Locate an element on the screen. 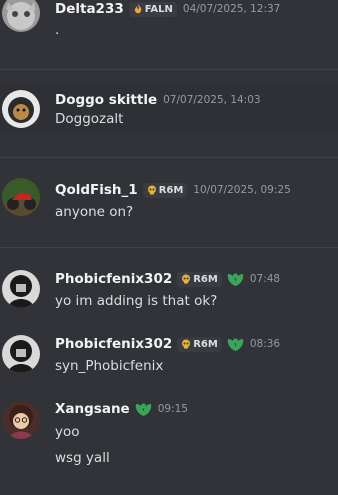  message-text: anyone on? is located at coordinates (94, 212).